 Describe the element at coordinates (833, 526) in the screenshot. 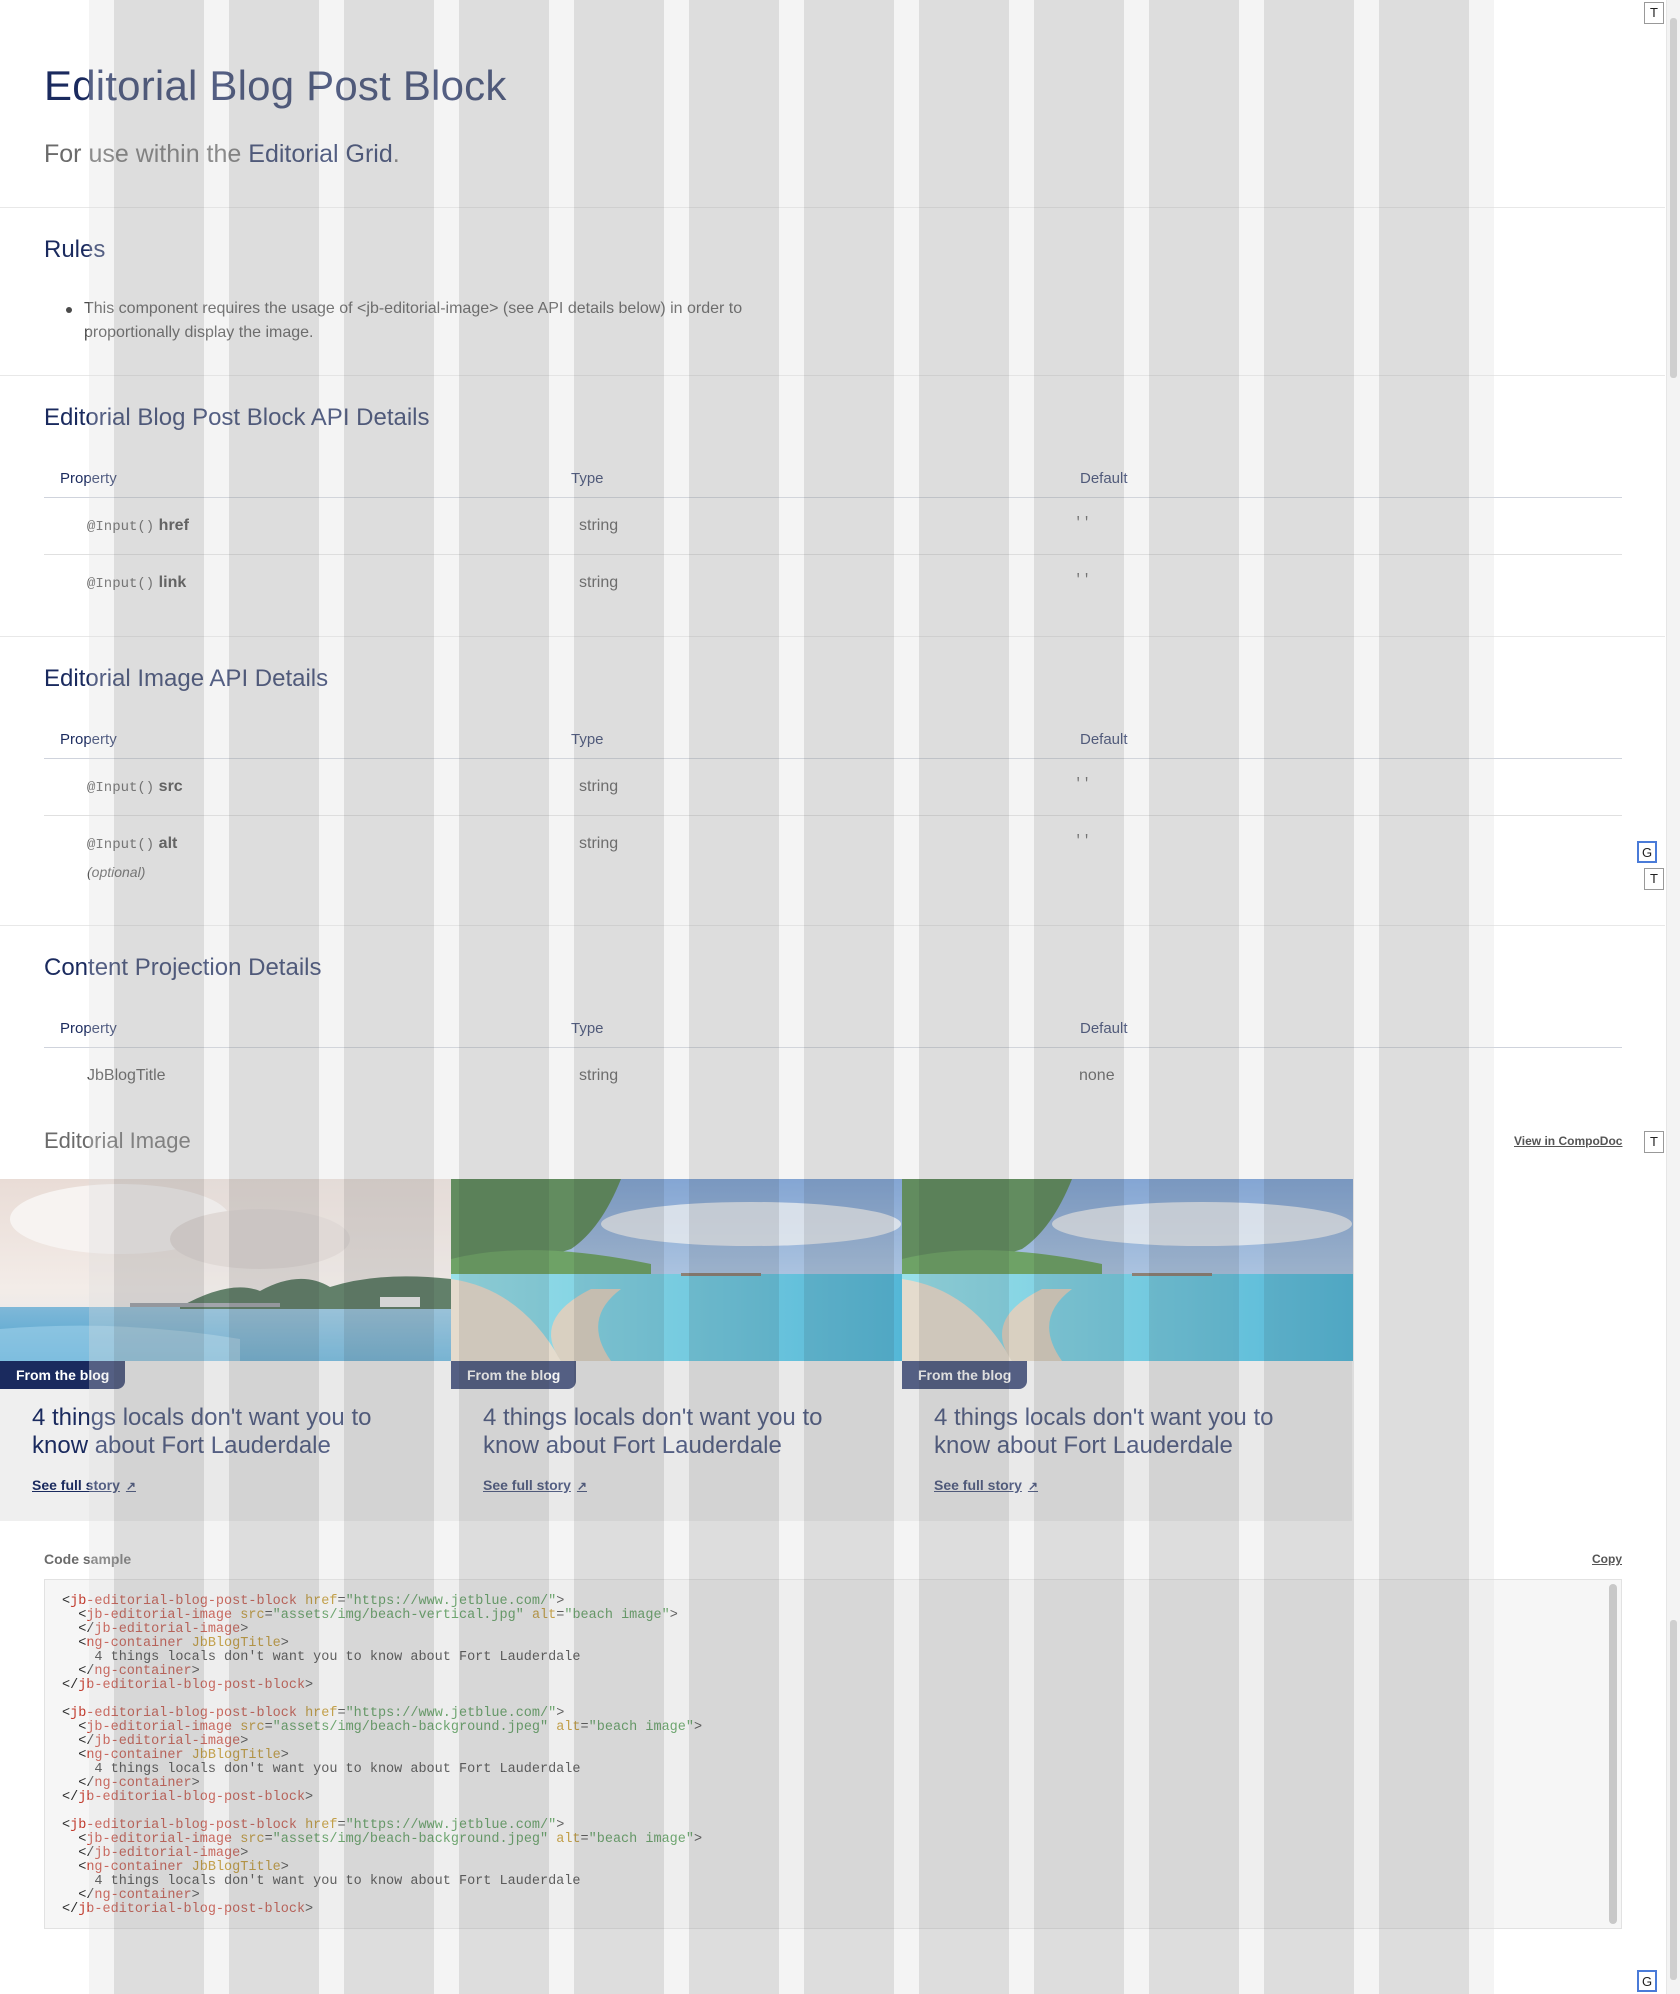

I see `table-row: @Input() href string ''` at that location.